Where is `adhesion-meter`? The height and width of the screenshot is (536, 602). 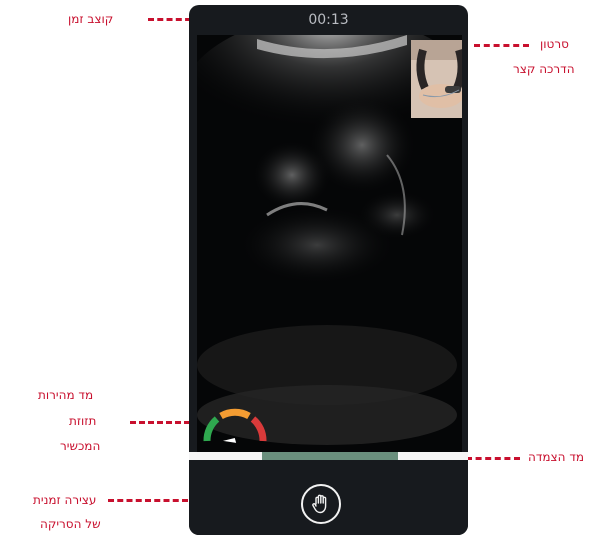 adhesion-meter is located at coordinates (328, 456).